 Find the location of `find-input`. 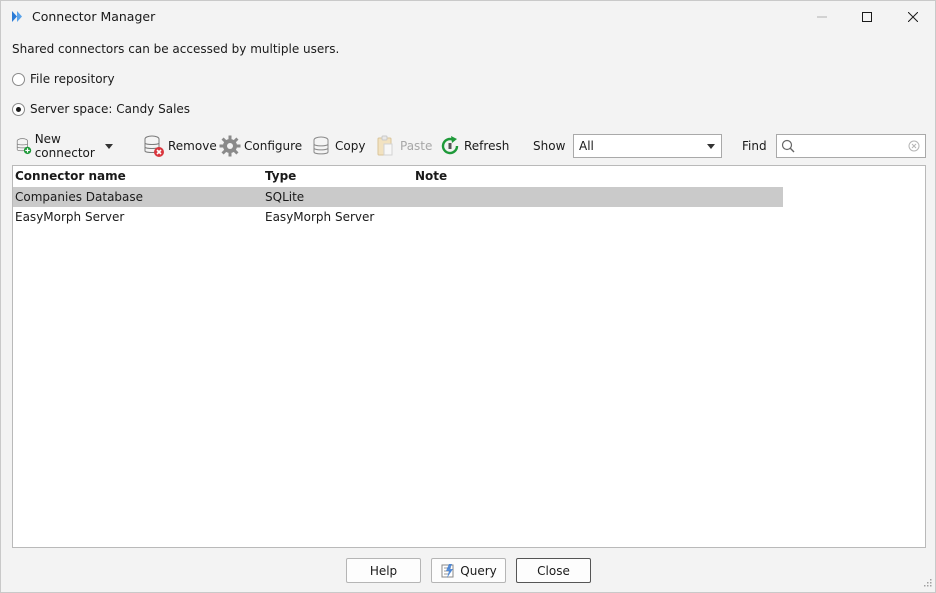

find-input is located at coordinates (852, 146).